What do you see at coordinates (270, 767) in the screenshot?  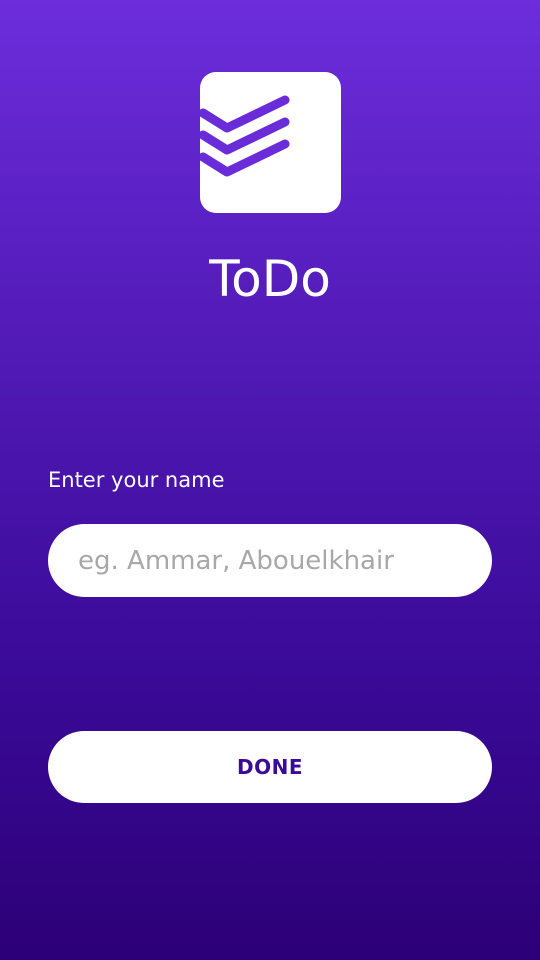 I see `done-button: DONE` at bounding box center [270, 767].